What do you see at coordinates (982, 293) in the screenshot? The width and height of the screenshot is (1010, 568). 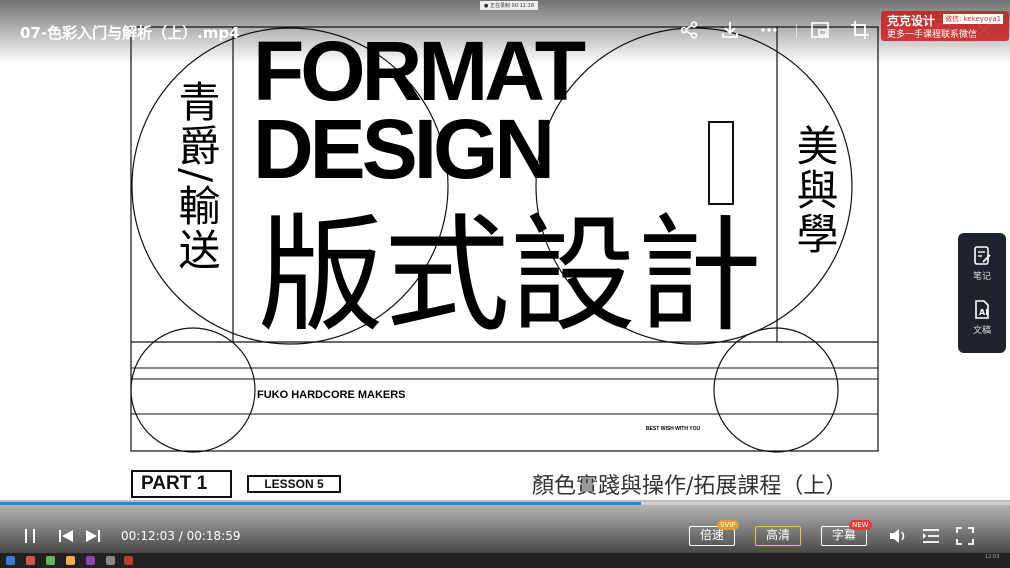 I see `side-panel: 笔记 AI 文稿` at bounding box center [982, 293].